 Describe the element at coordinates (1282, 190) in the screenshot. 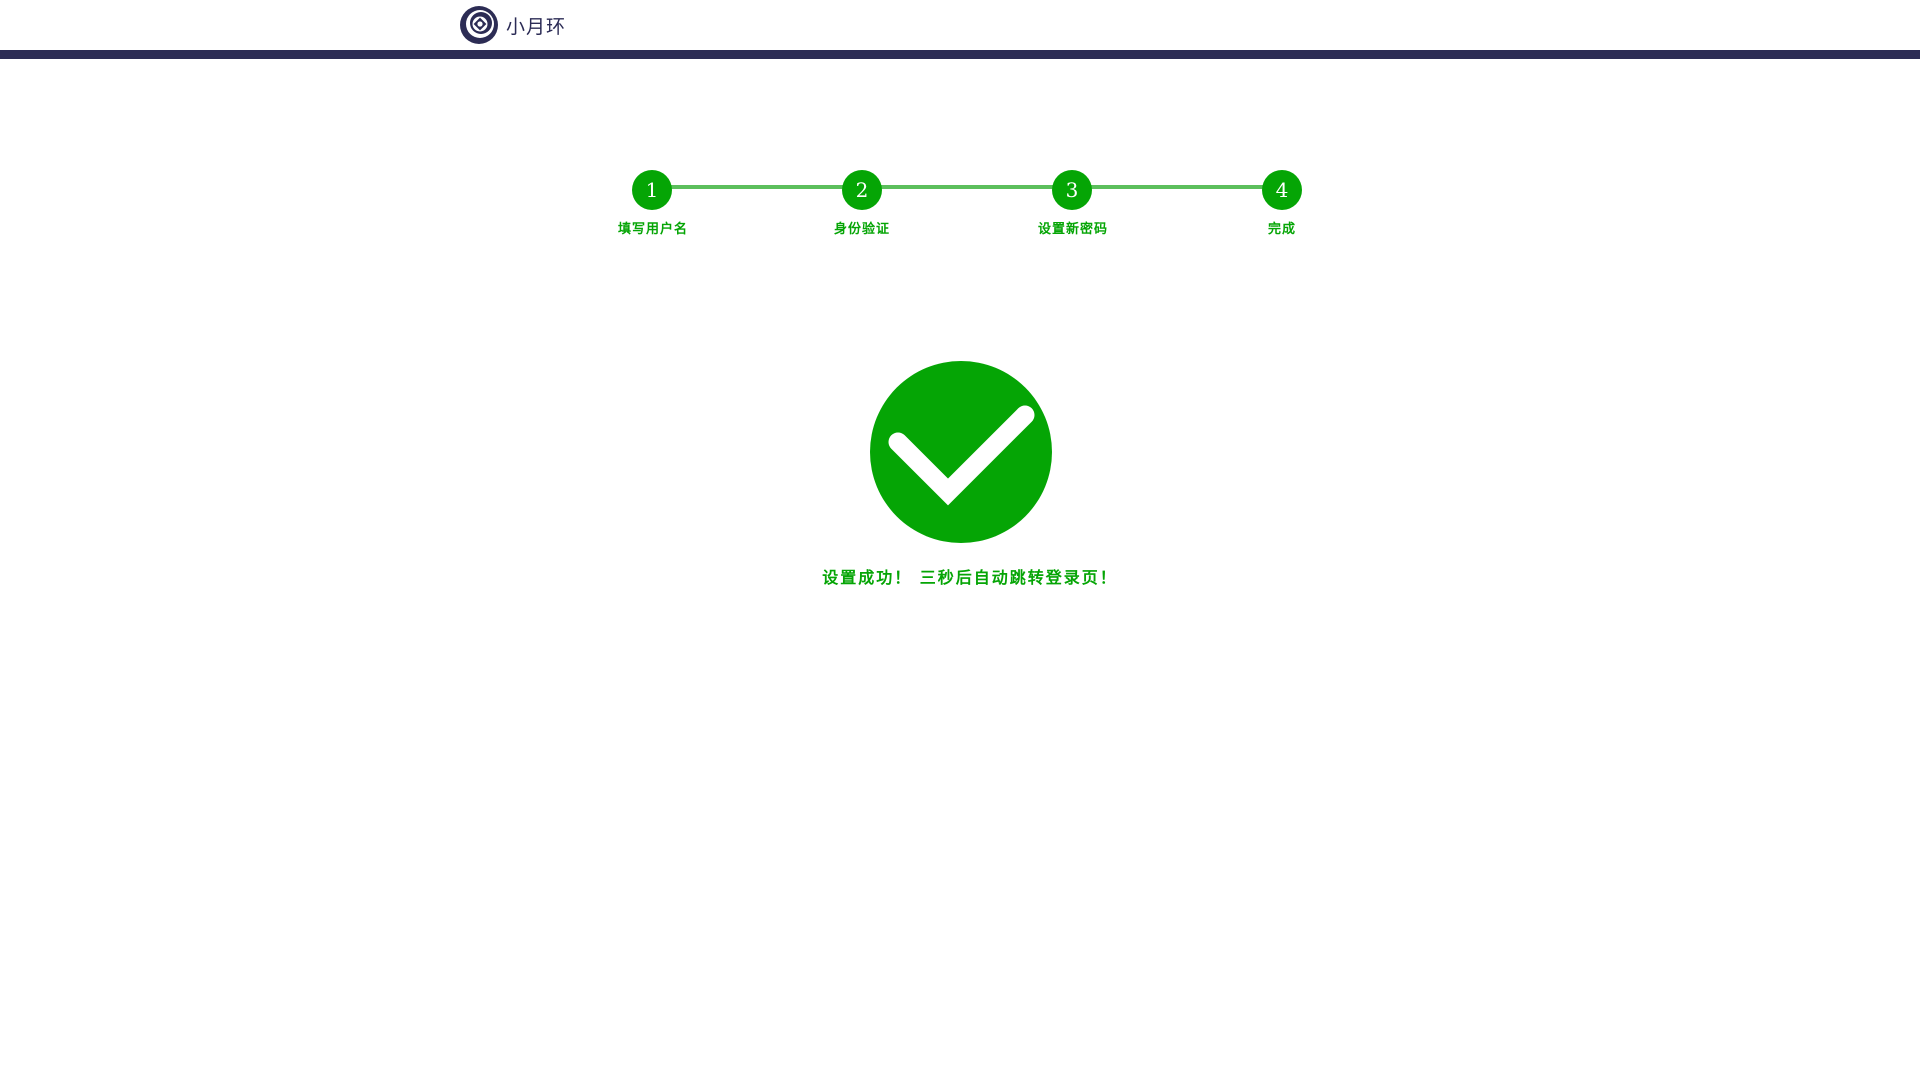

I see `step-4-circle: 4` at that location.